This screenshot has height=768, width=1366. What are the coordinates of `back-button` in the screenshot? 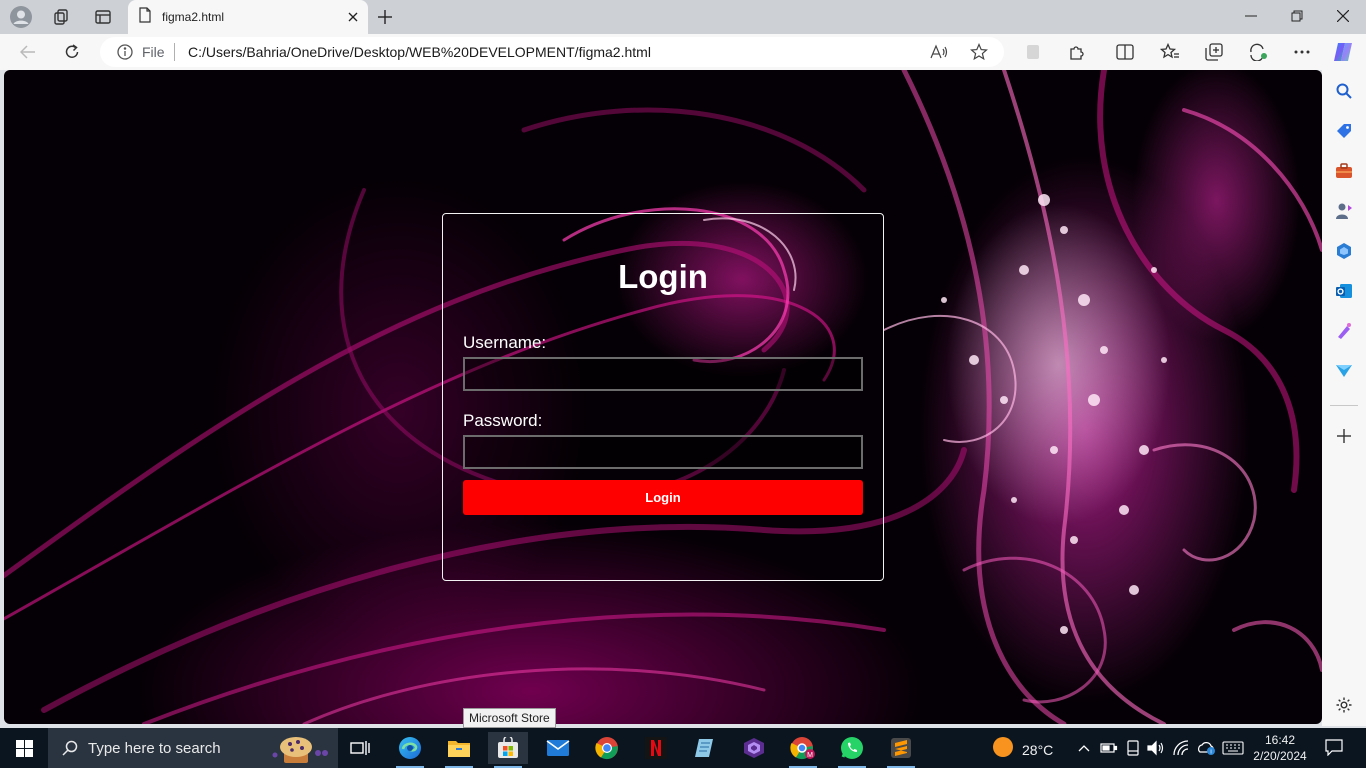 It's located at (28, 52).